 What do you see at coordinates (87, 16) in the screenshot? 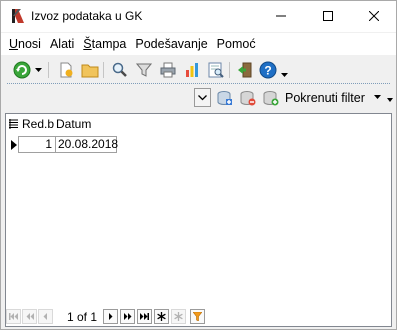
I see `window-title: Izvoz podataka u GK` at bounding box center [87, 16].